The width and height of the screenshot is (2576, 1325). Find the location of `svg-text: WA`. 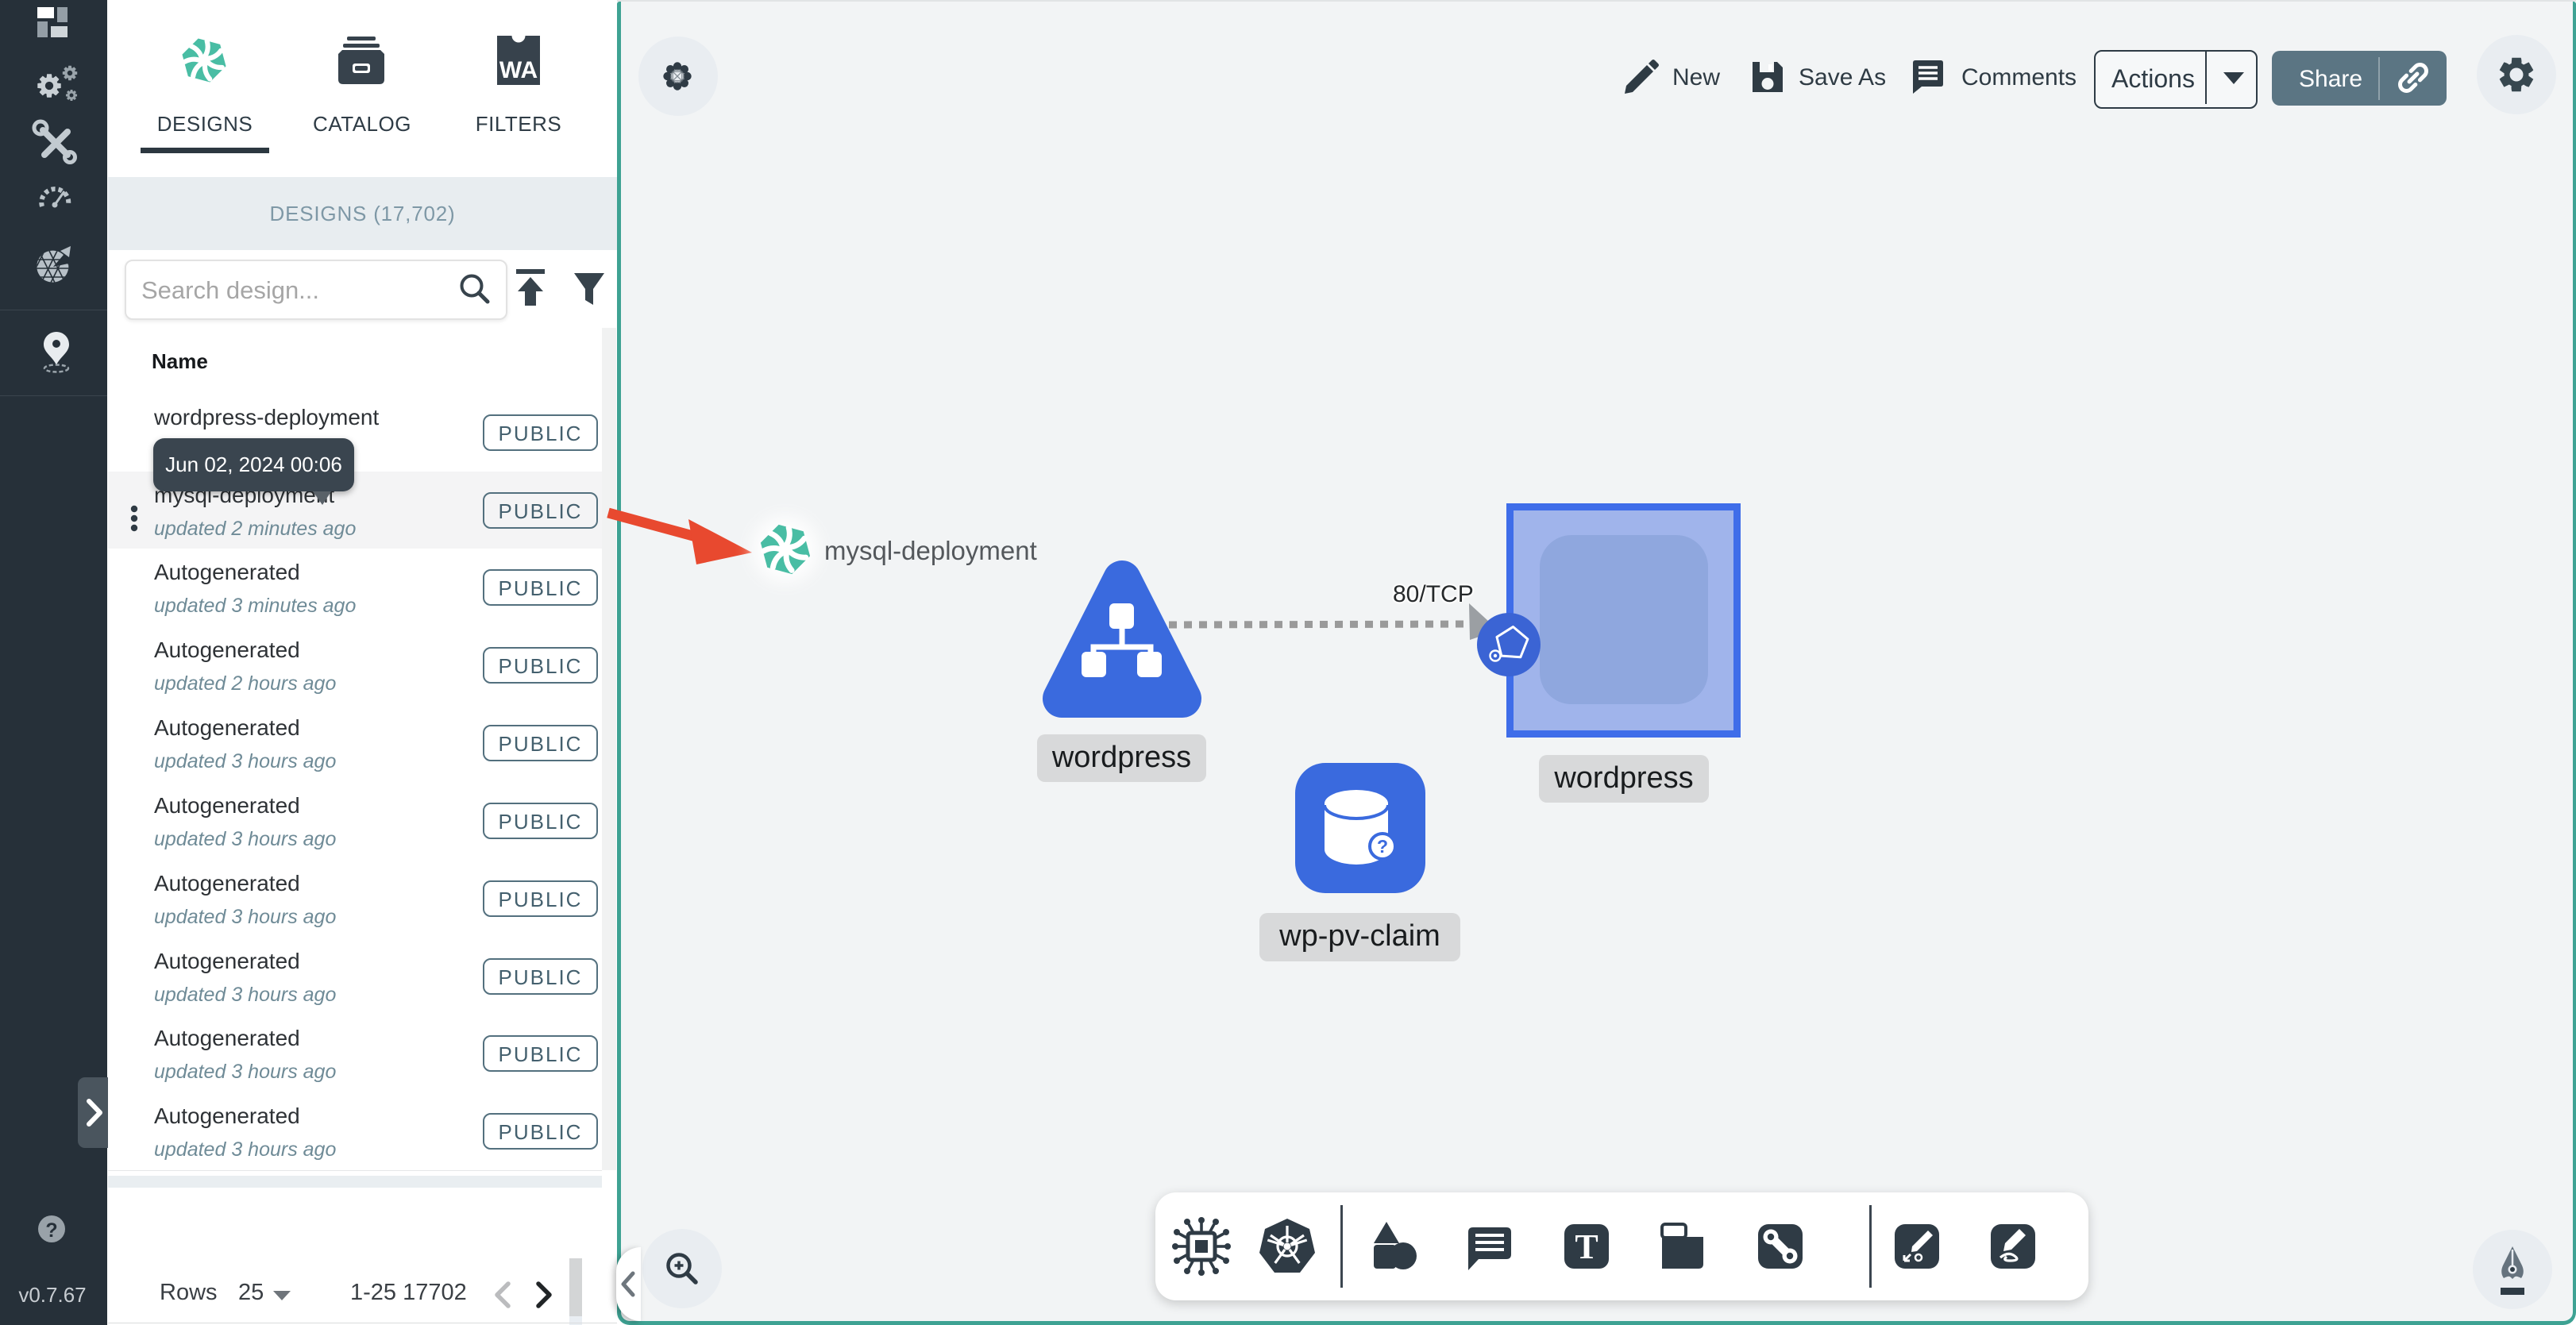

svg-text: WA is located at coordinates (518, 70).